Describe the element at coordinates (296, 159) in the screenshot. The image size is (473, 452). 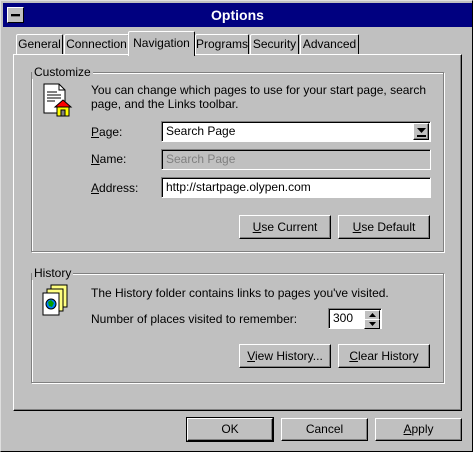
I see `name-field: Search Page` at that location.